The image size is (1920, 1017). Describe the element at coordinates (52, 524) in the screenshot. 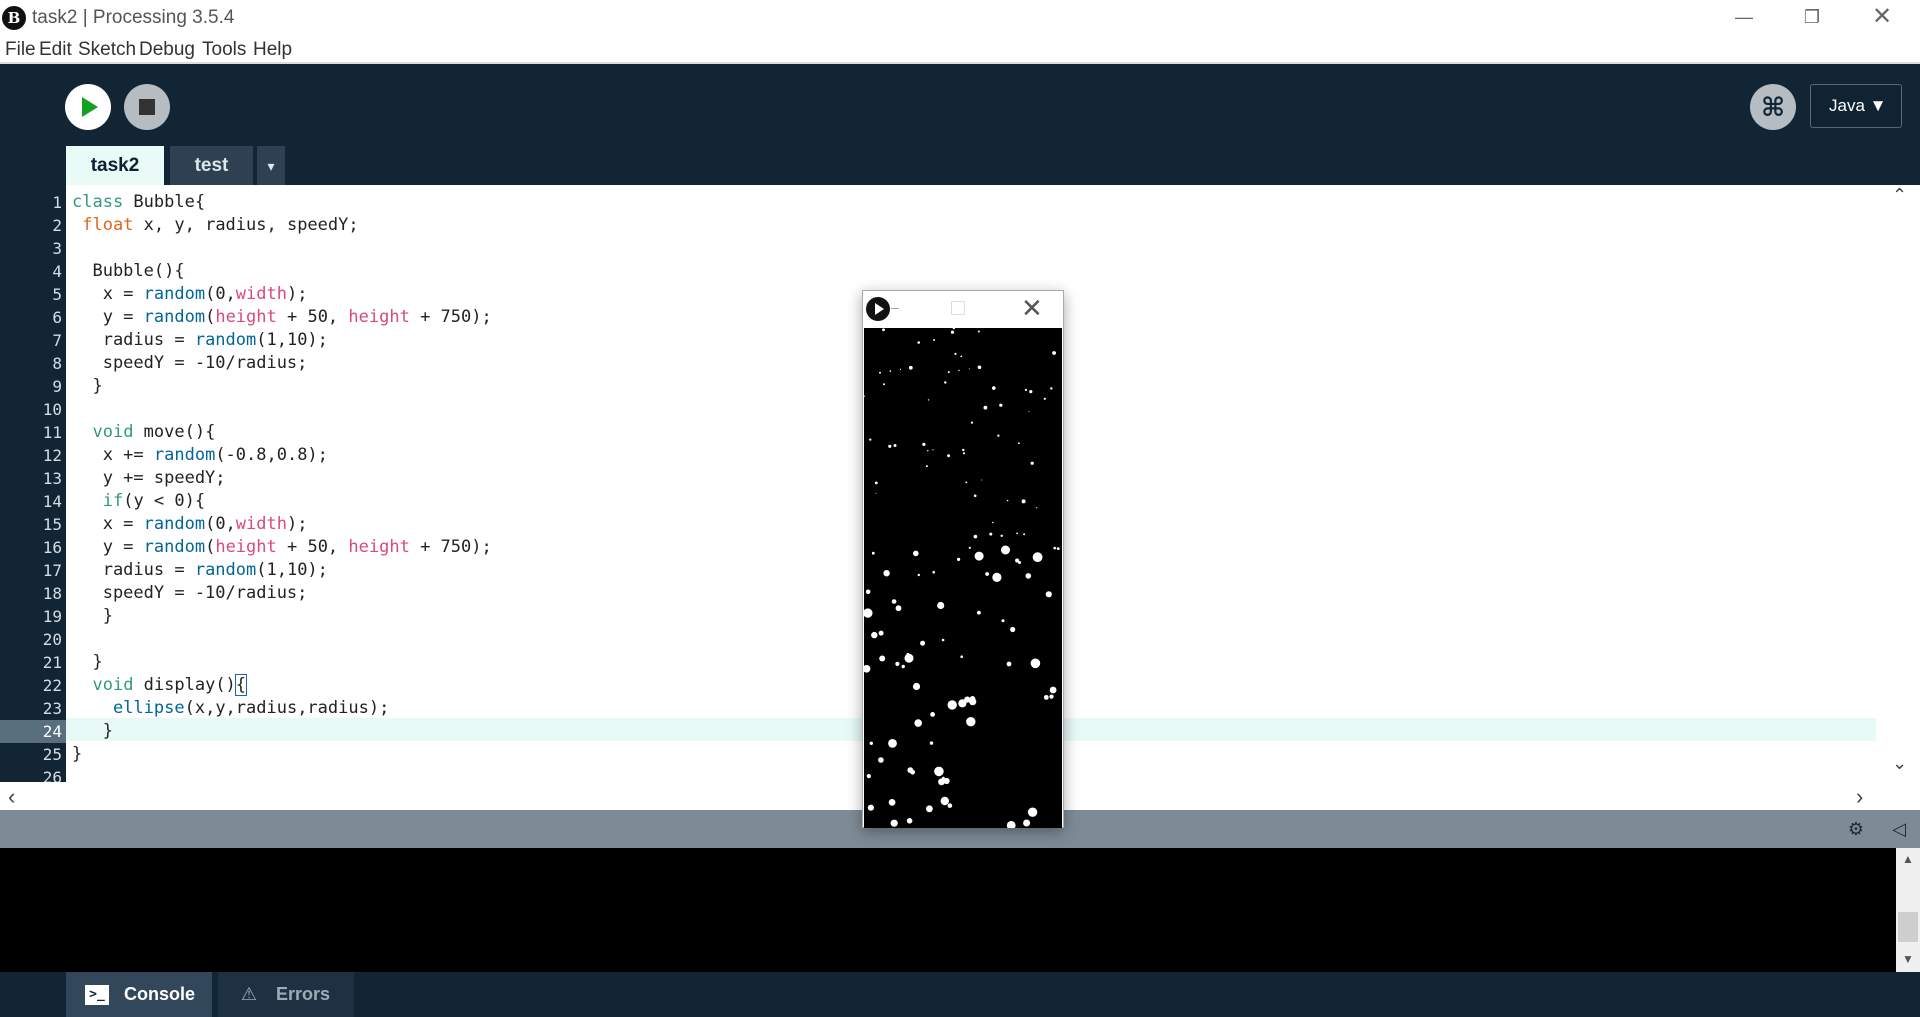

I see `line-number: 15` at that location.